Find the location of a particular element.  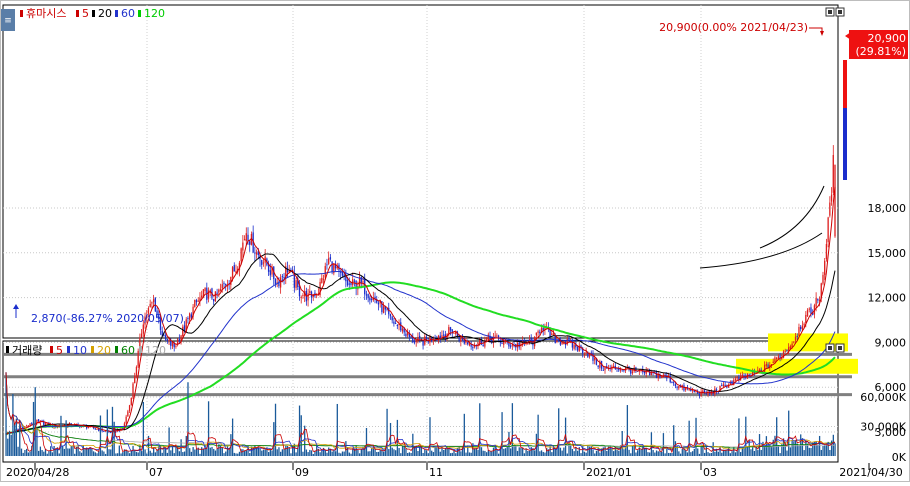

price-legend-item: 휴마시스 is located at coordinates (46, 13).